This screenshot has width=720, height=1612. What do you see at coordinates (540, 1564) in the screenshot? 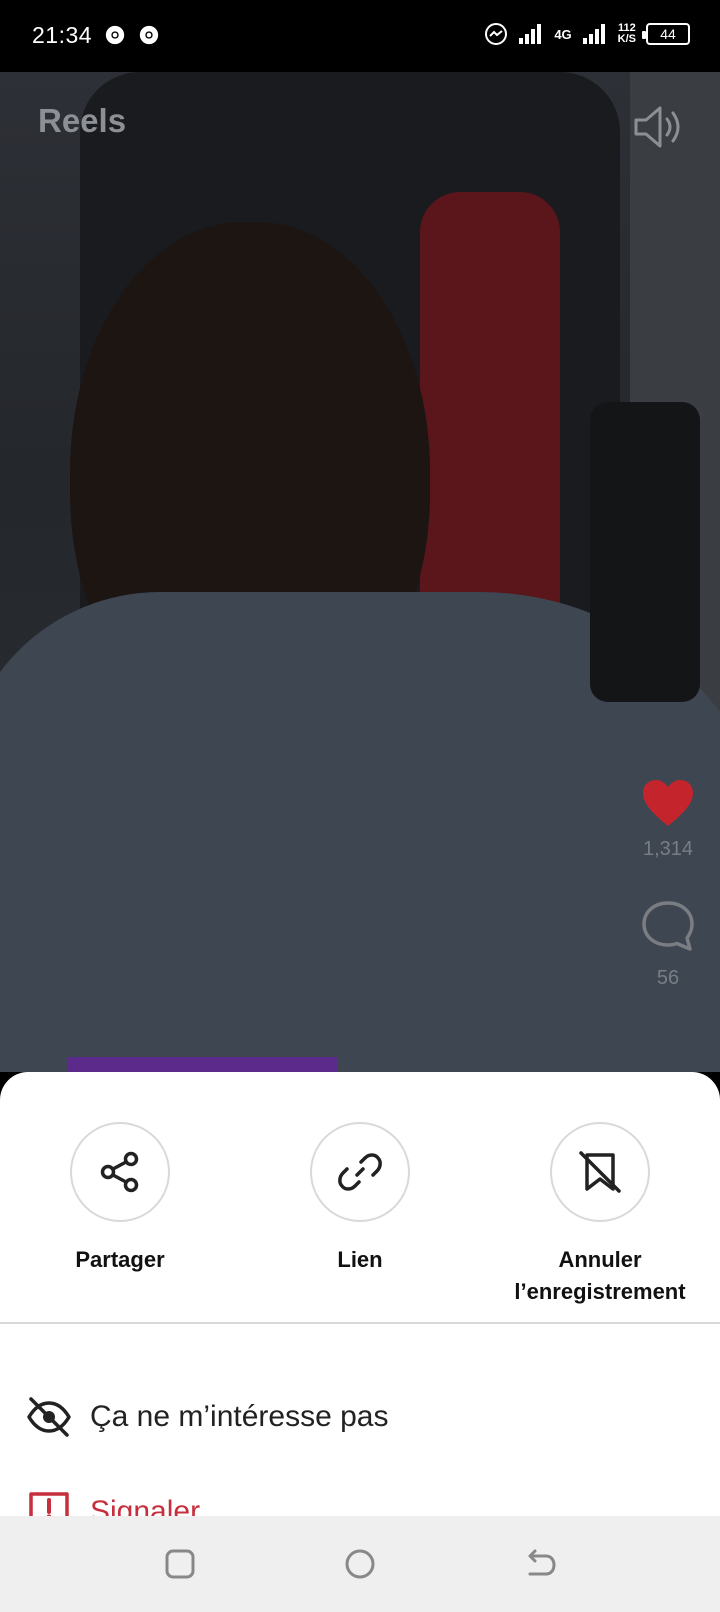
I see `back-icon` at bounding box center [540, 1564].